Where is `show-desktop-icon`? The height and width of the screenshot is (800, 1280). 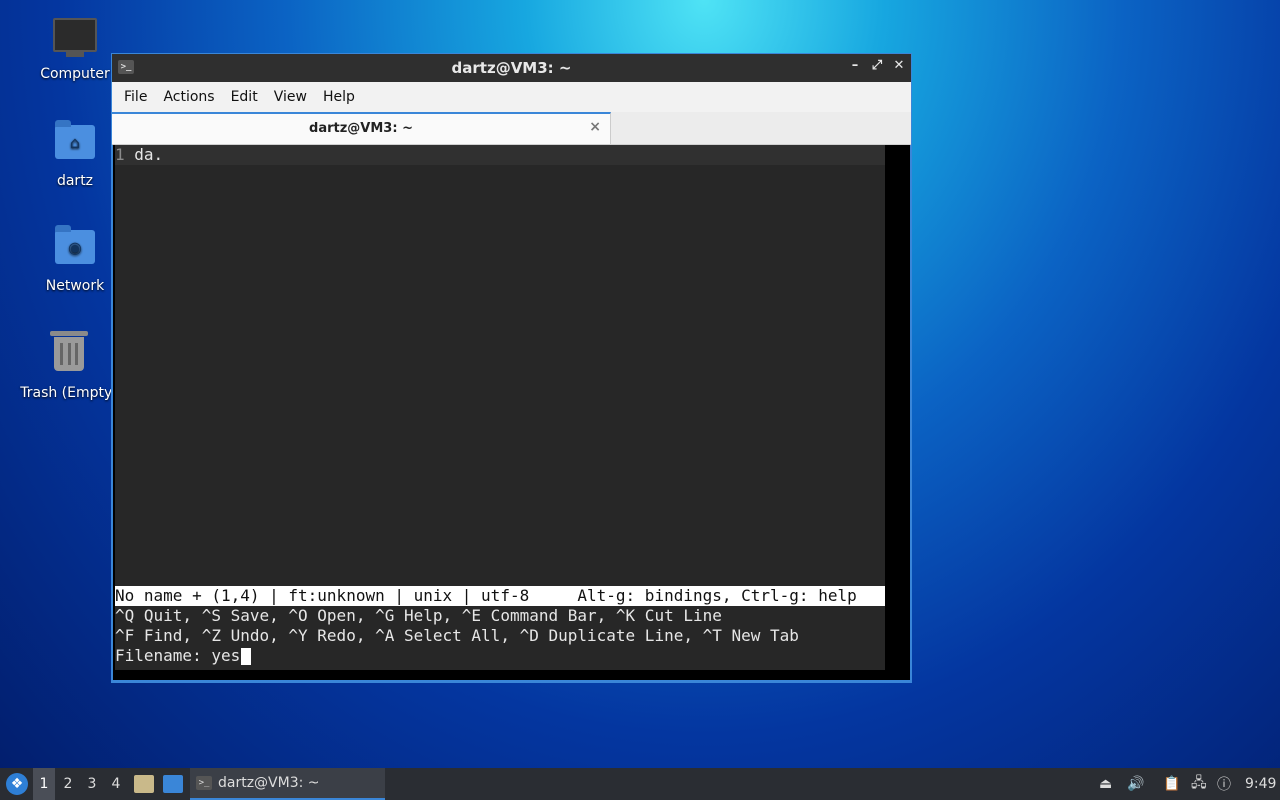
show-desktop-icon is located at coordinates (173, 784).